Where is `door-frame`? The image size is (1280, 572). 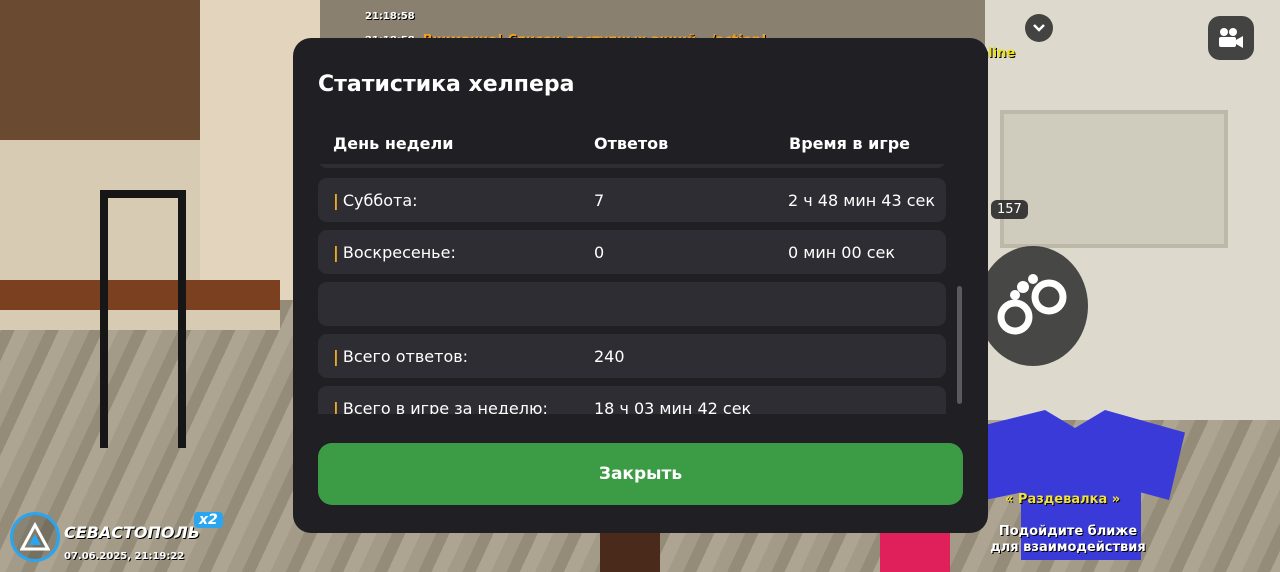 door-frame is located at coordinates (143, 319).